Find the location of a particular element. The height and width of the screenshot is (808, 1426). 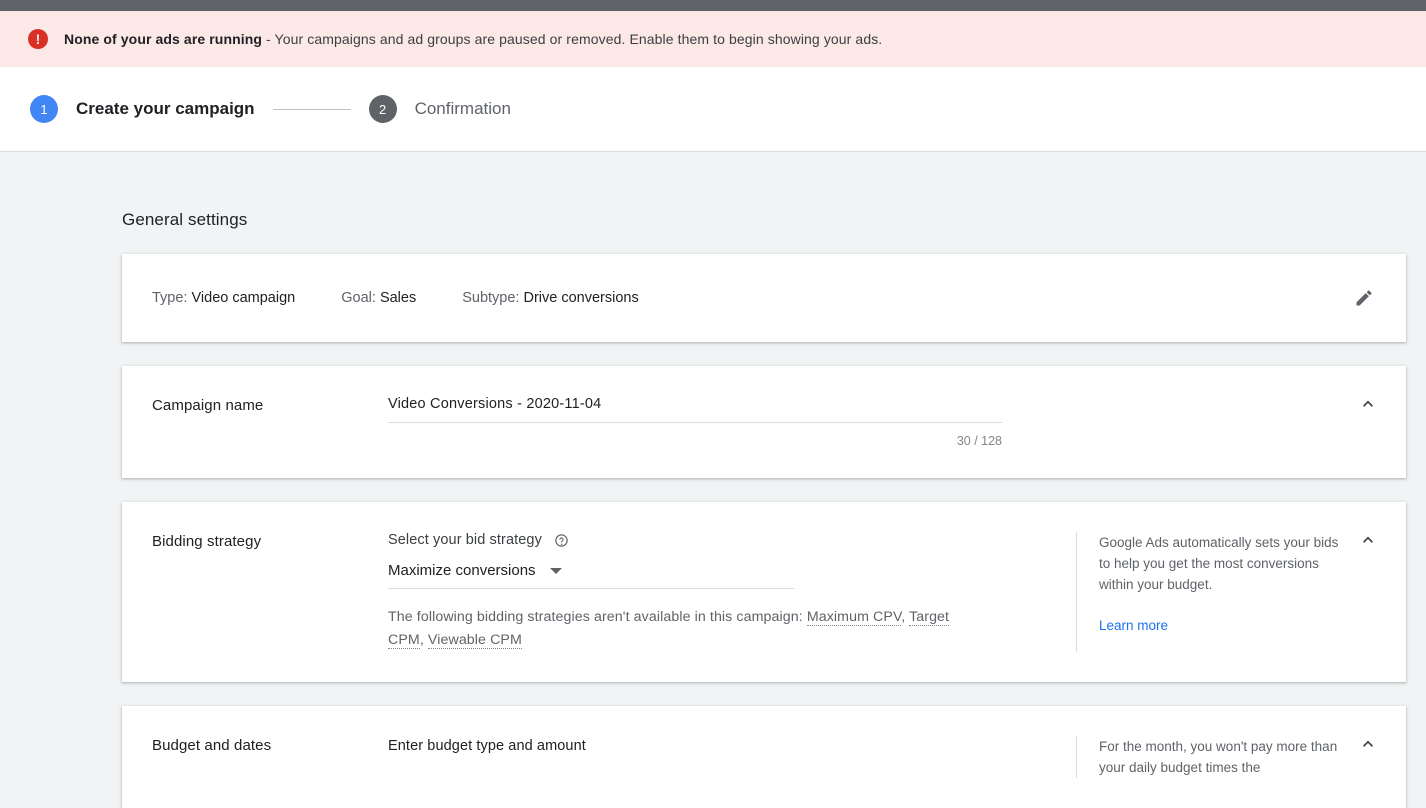

step-1-number: 1 is located at coordinates (44, 109).